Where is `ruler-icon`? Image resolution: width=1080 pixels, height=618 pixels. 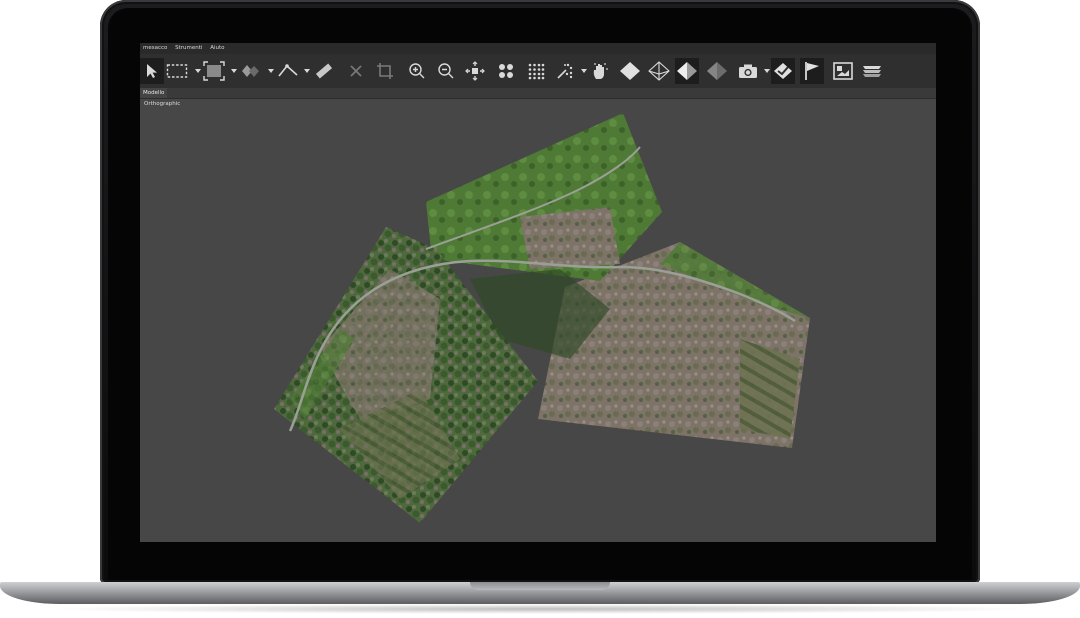 ruler-icon is located at coordinates (324, 71).